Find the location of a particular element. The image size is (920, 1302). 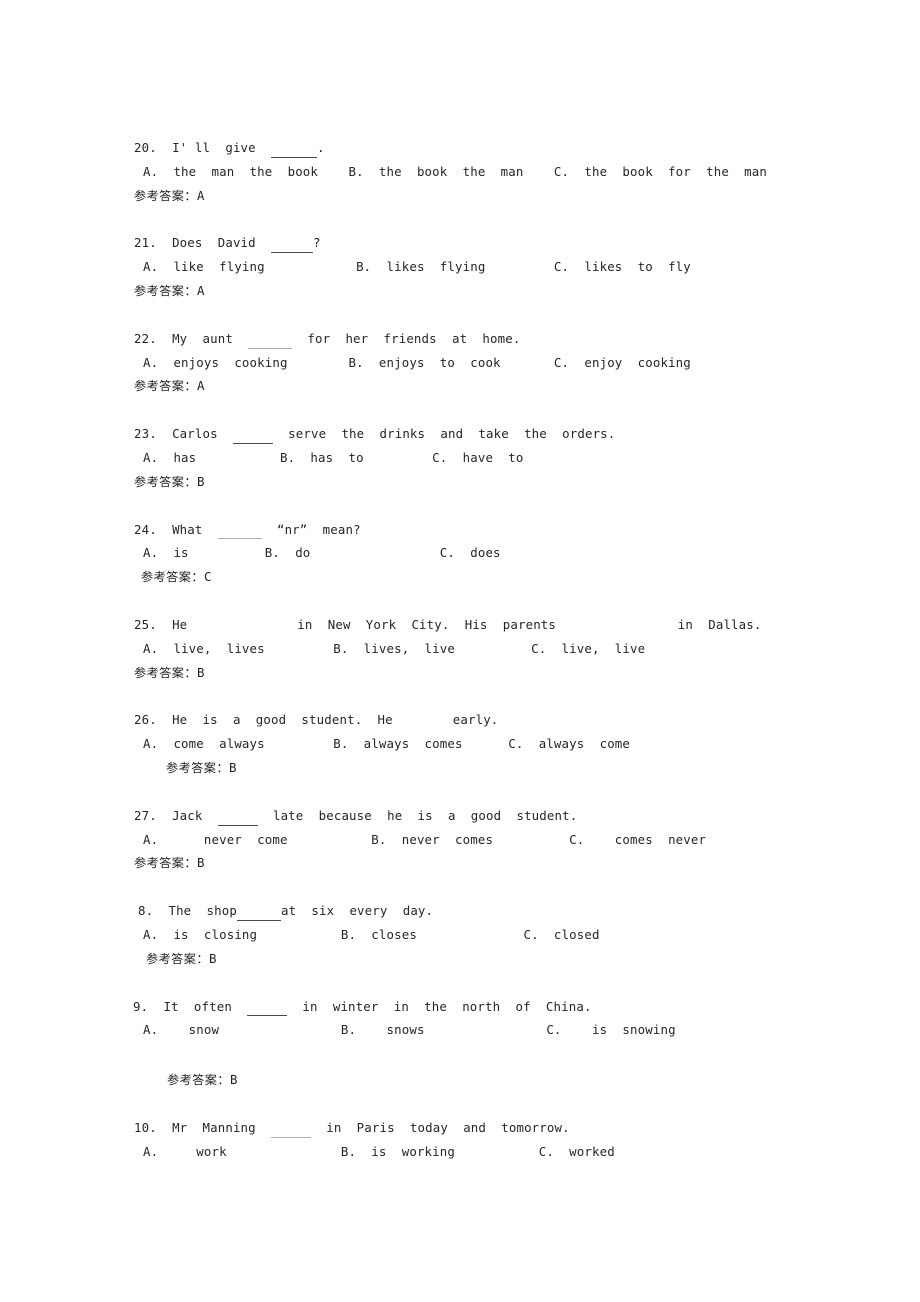

question-number: 21. is located at coordinates (145, 243).